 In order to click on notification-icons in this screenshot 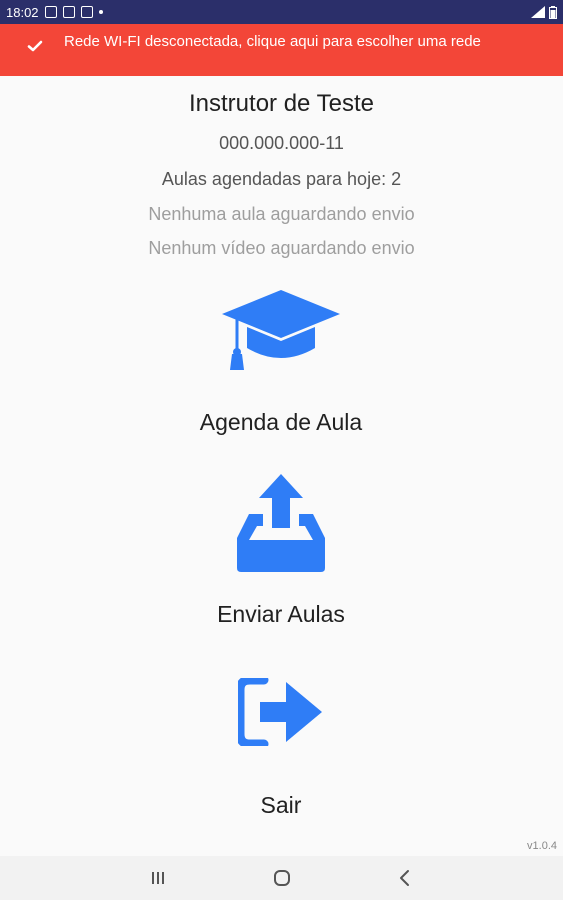, I will do `click(73, 12)`.